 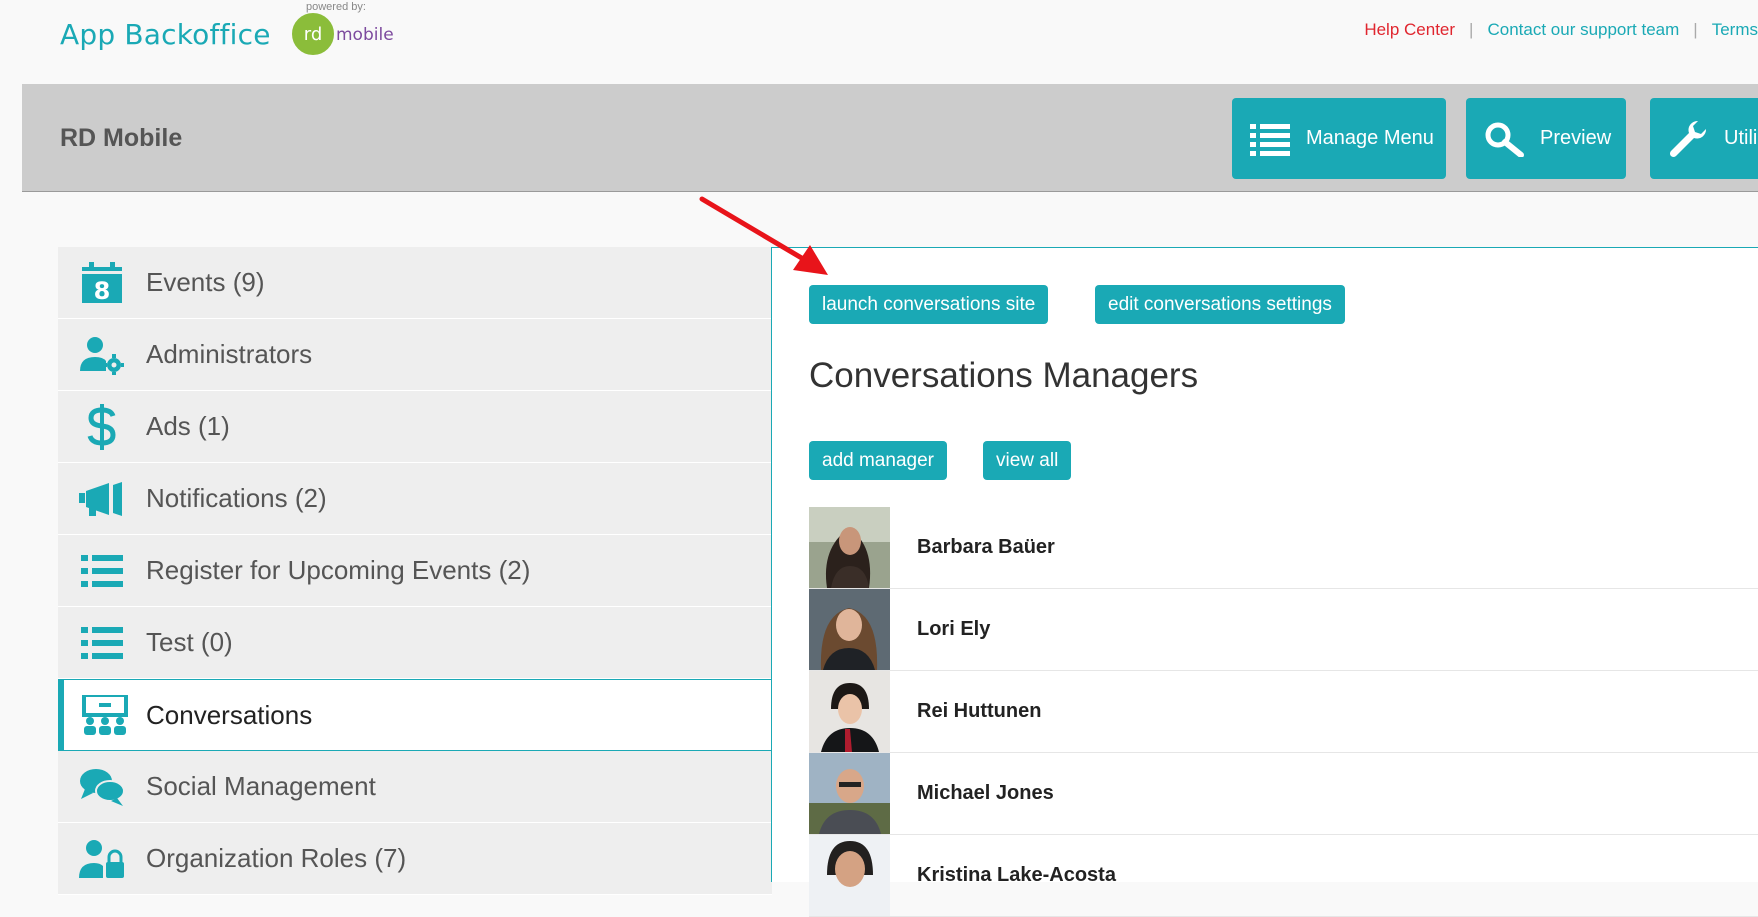 I want to click on launch-conversations-site-button: launch conversations site, so click(x=929, y=304).